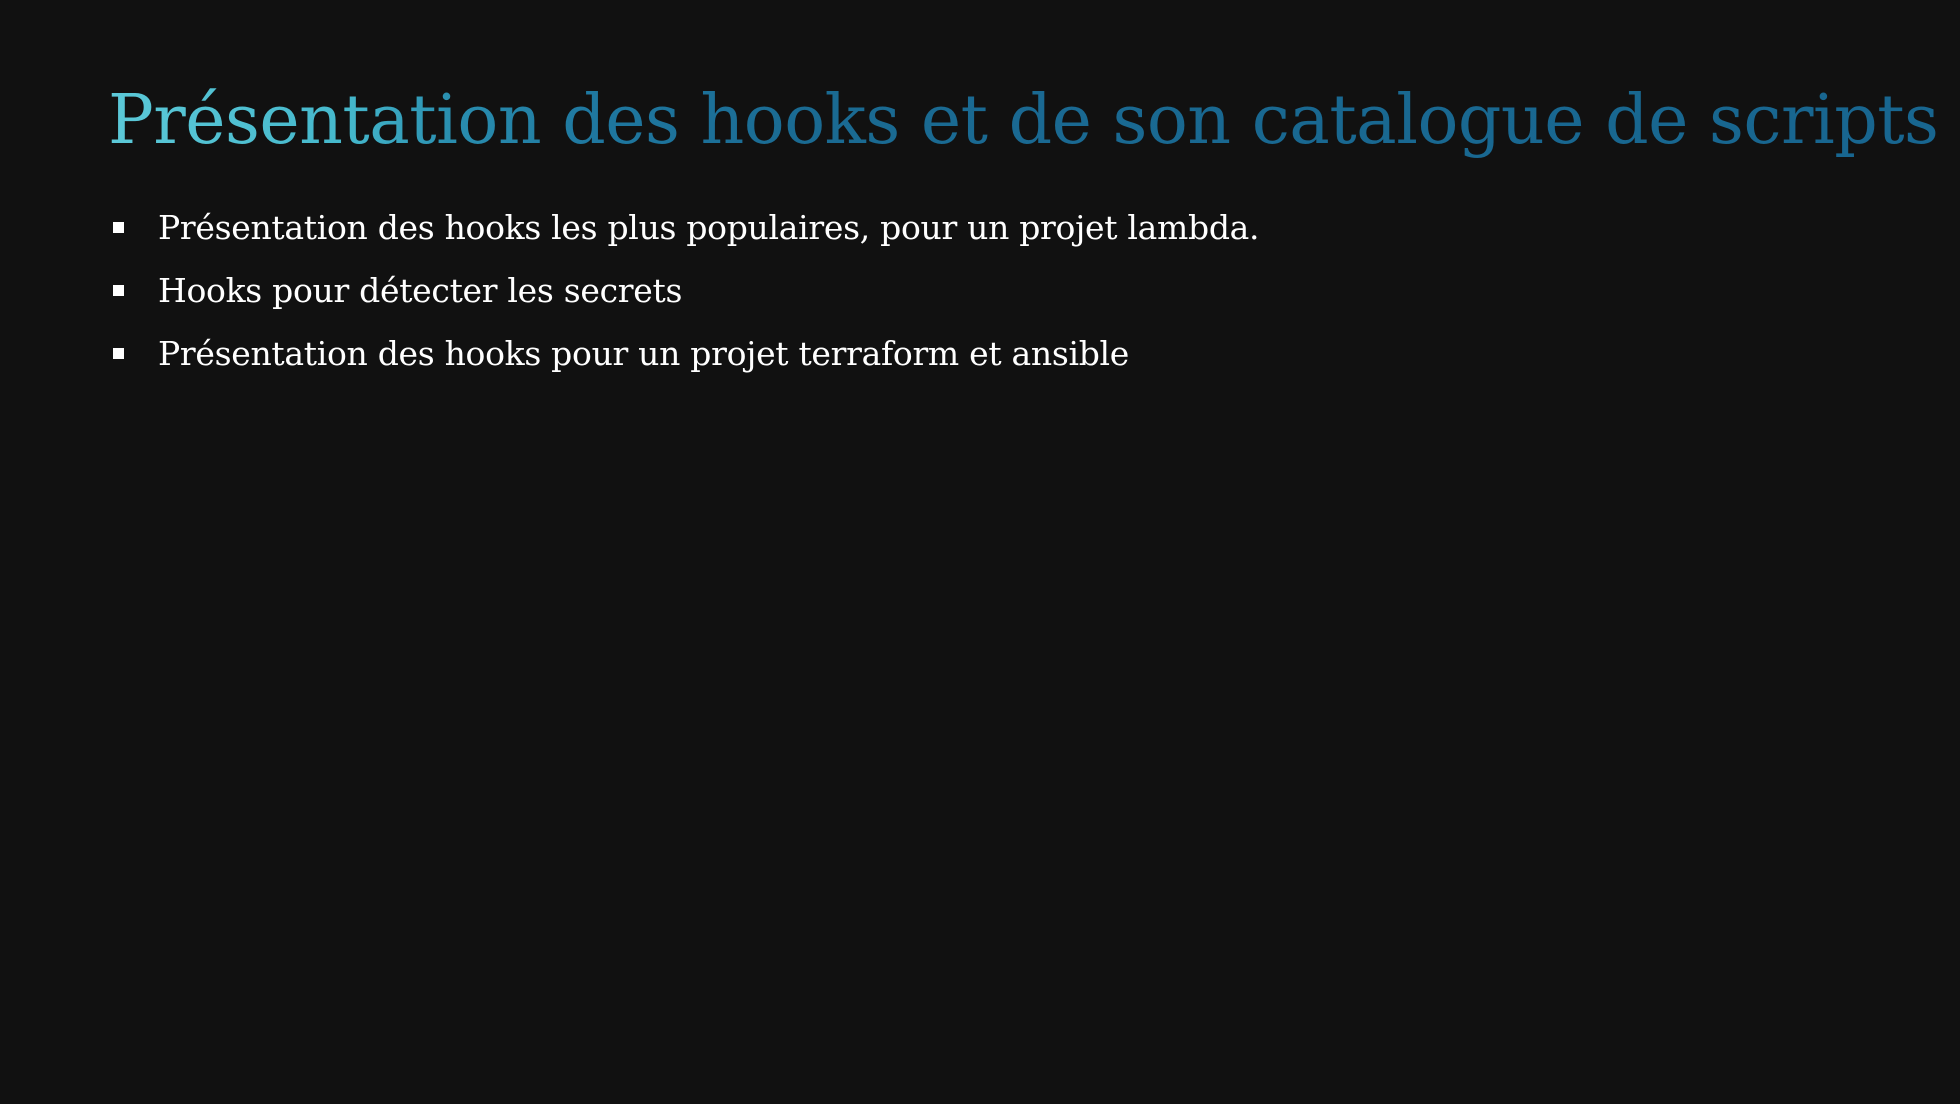 The height and width of the screenshot is (1104, 1960). I want to click on bullet-item: Hooks pour détecter les secrets, so click(683, 290).